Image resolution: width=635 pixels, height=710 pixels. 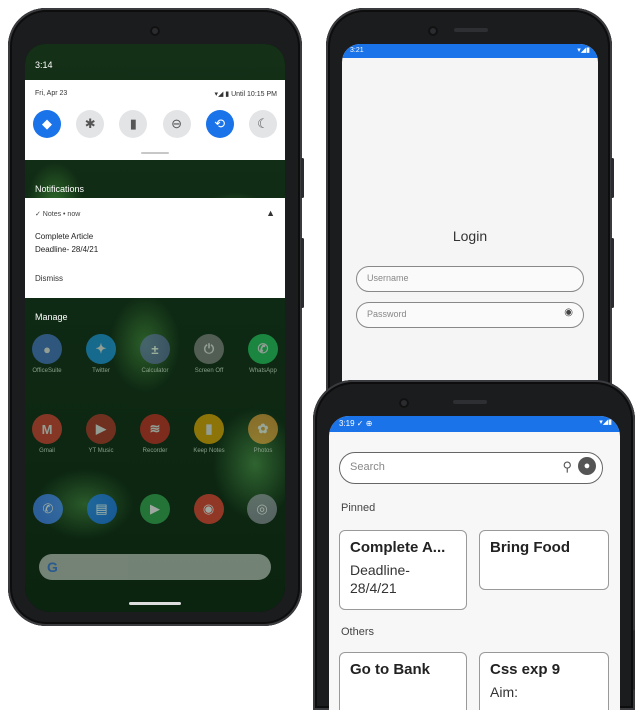 I want to click on others-label: Others, so click(x=358, y=632).